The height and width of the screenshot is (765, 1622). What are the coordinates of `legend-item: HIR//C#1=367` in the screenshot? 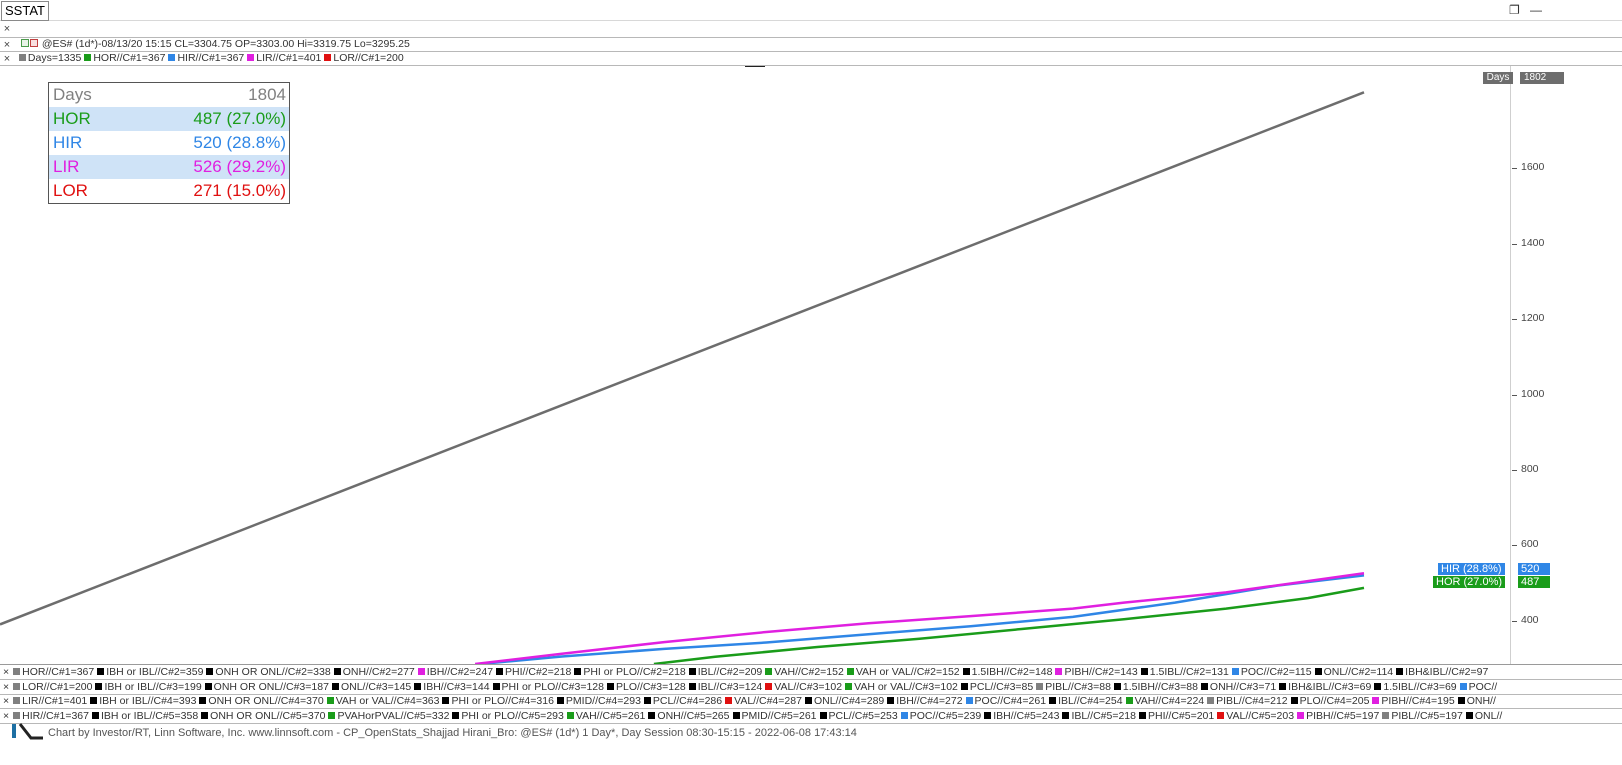 It's located at (206, 58).